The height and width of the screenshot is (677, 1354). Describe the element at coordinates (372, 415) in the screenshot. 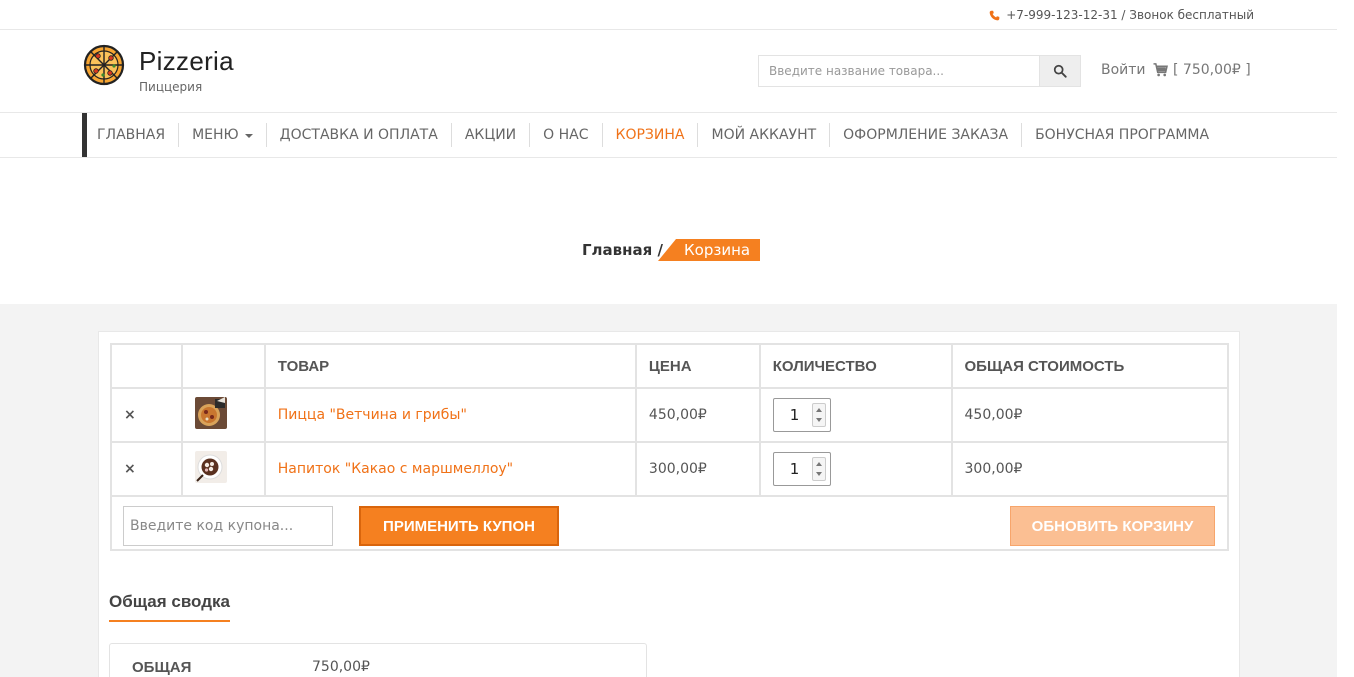

I see `product-link: Пицца "Ветчина и грибы"` at that location.